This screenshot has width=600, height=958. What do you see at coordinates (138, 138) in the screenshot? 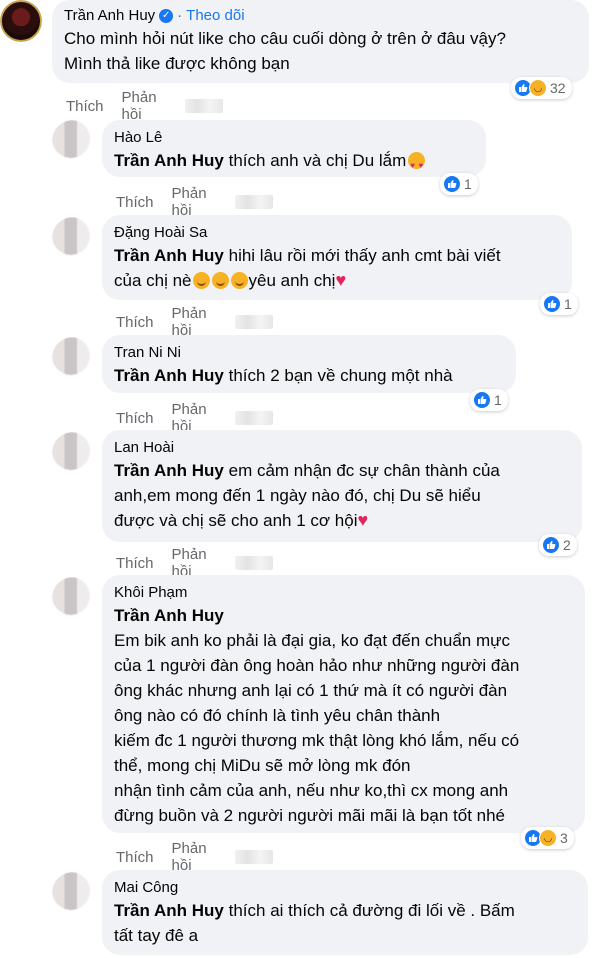
I see `author-name: Hào Lê` at bounding box center [138, 138].